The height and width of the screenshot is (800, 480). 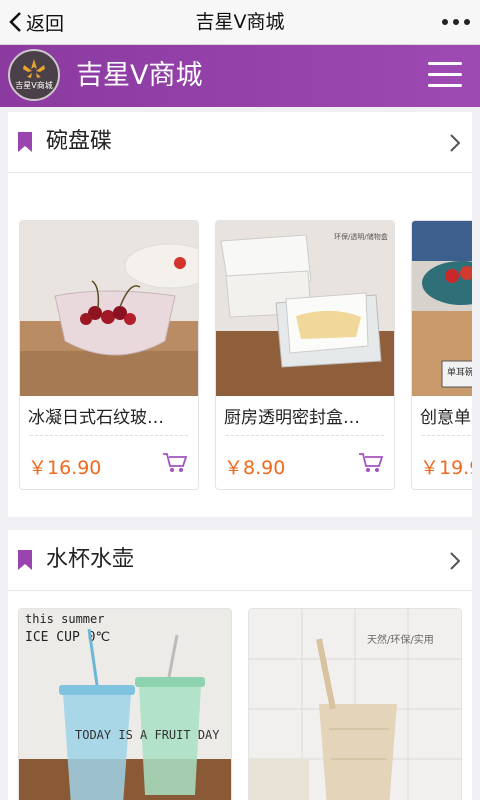 What do you see at coordinates (34, 85) in the screenshot?
I see `logo-text: 吉星V商城` at bounding box center [34, 85].